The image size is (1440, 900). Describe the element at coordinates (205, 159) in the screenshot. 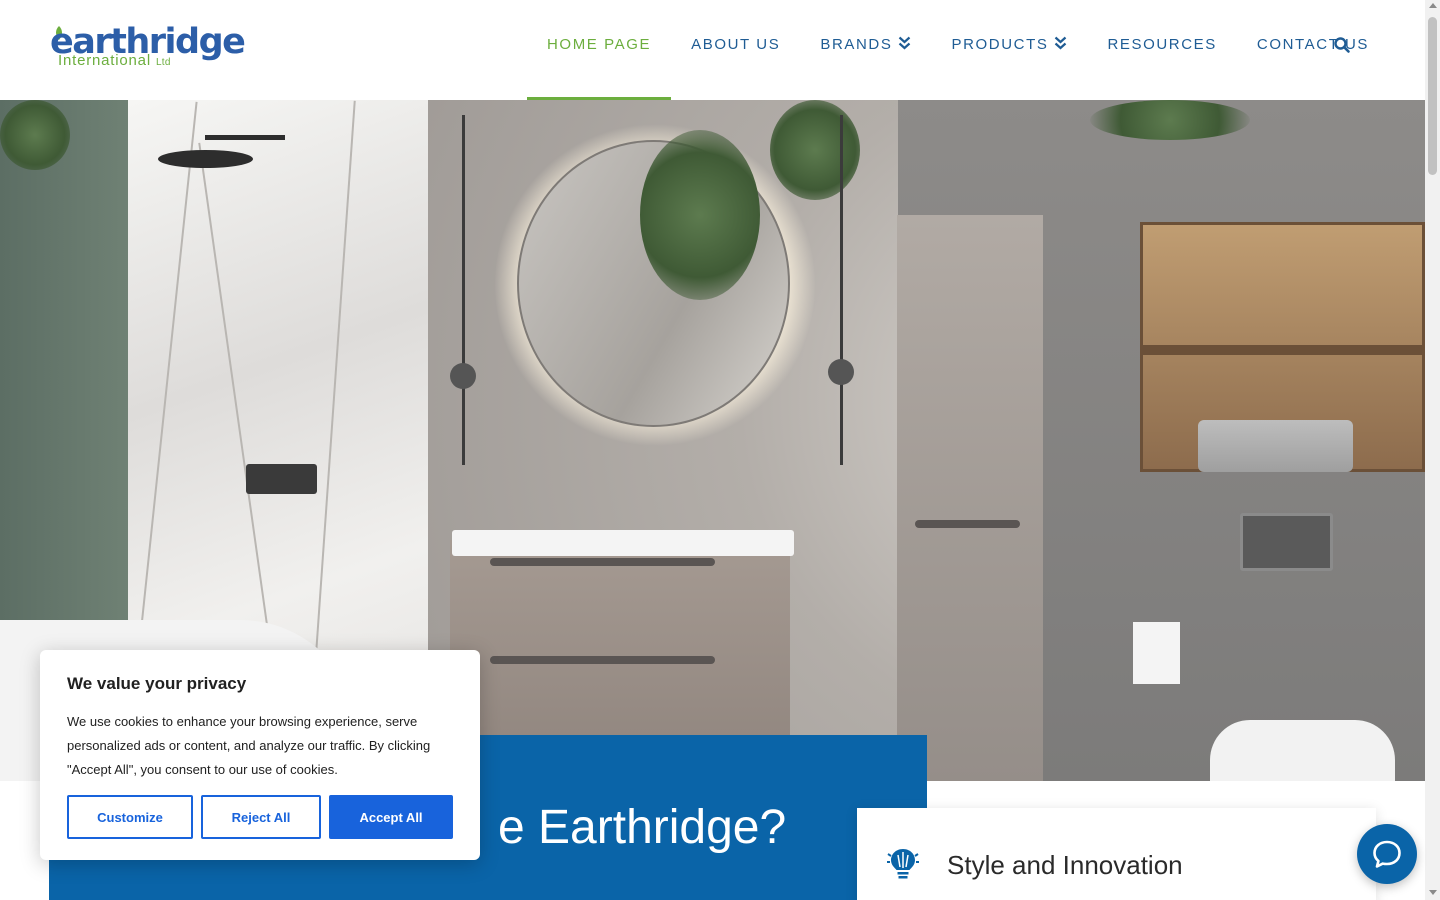

I see `shower-head` at that location.